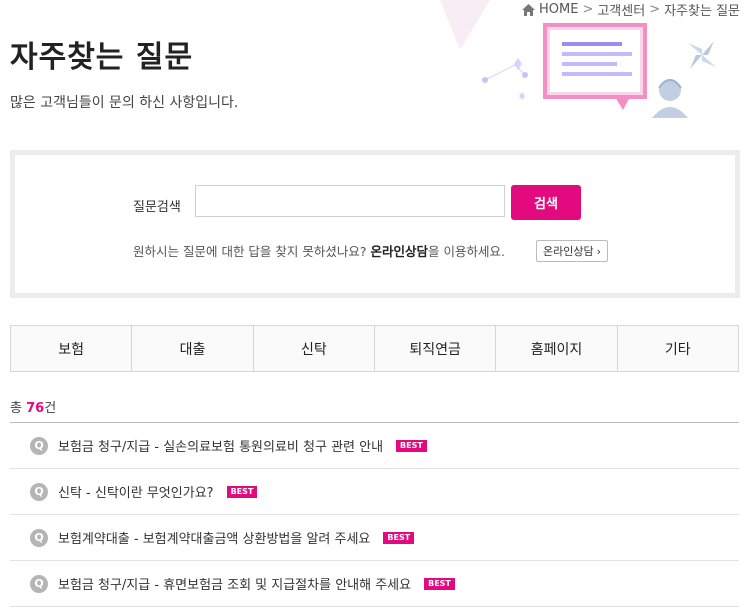  What do you see at coordinates (350, 201) in the screenshot?
I see `search-input` at bounding box center [350, 201].